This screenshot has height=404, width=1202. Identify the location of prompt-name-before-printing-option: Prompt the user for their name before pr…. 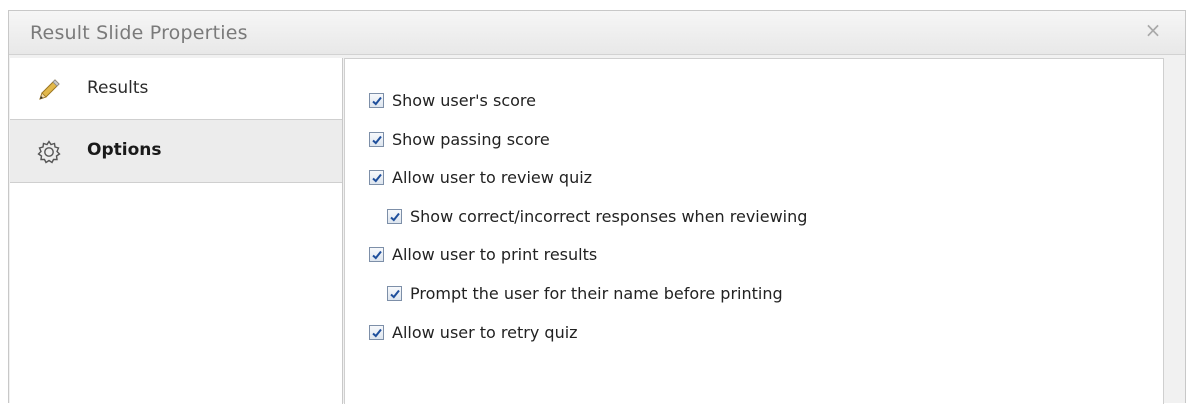
(585, 293).